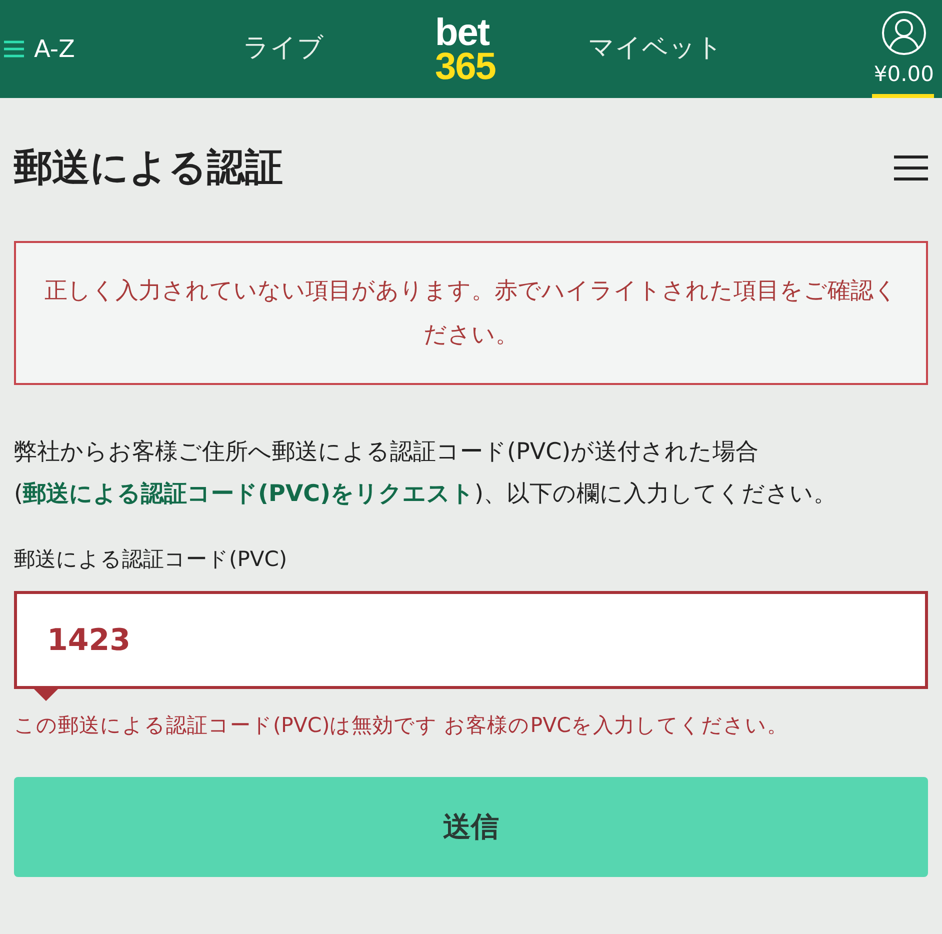 This screenshot has height=934, width=942. What do you see at coordinates (248, 494) in the screenshot?
I see `request-link: 郵送による認証コード(PVC)をリクエスト` at bounding box center [248, 494].